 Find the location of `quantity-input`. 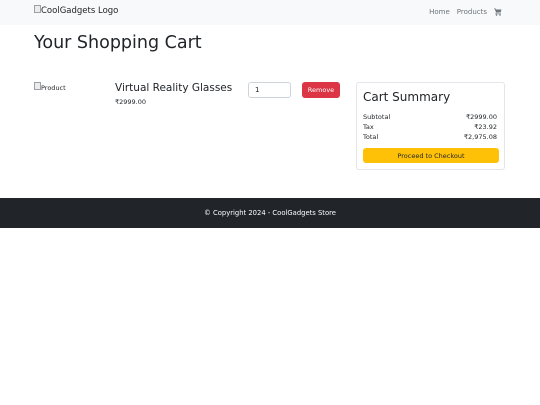

quantity-input is located at coordinates (269, 90).